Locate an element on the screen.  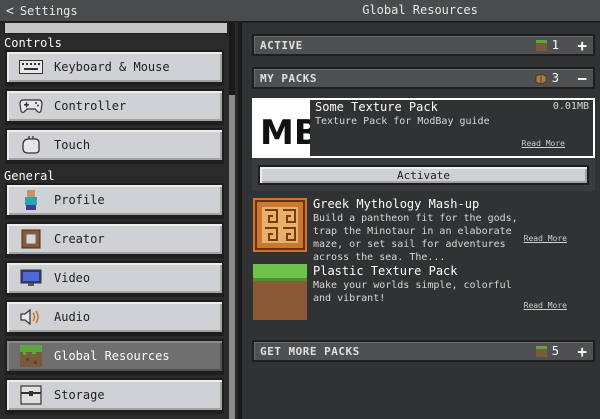
back-button: < Settings is located at coordinates (42, 11).